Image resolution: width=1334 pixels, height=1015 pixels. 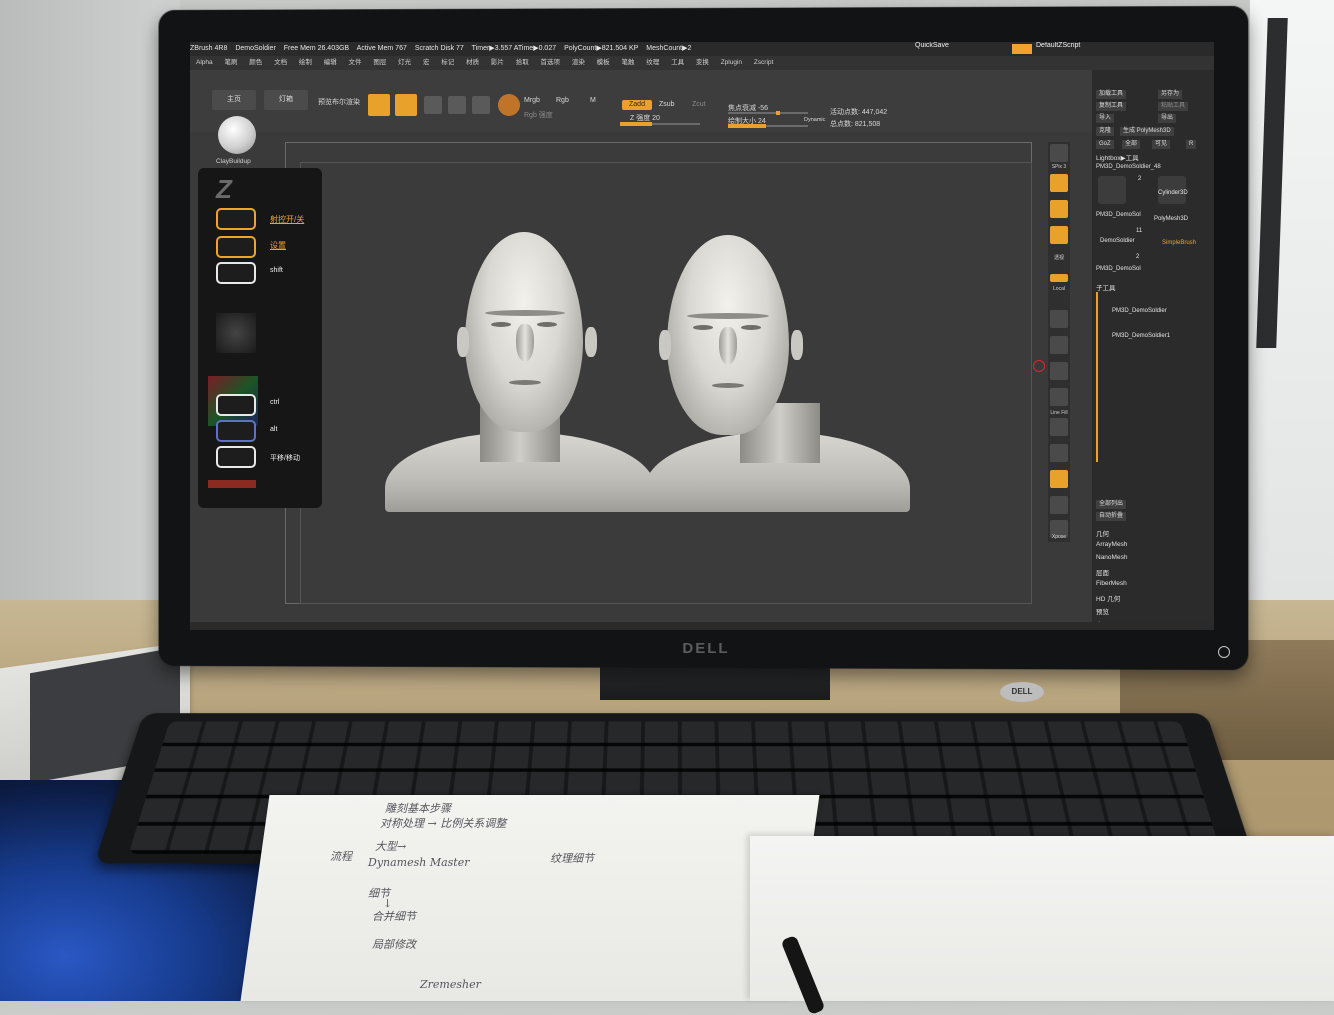 I want to click on key-pan-icon, so click(x=236, y=457).